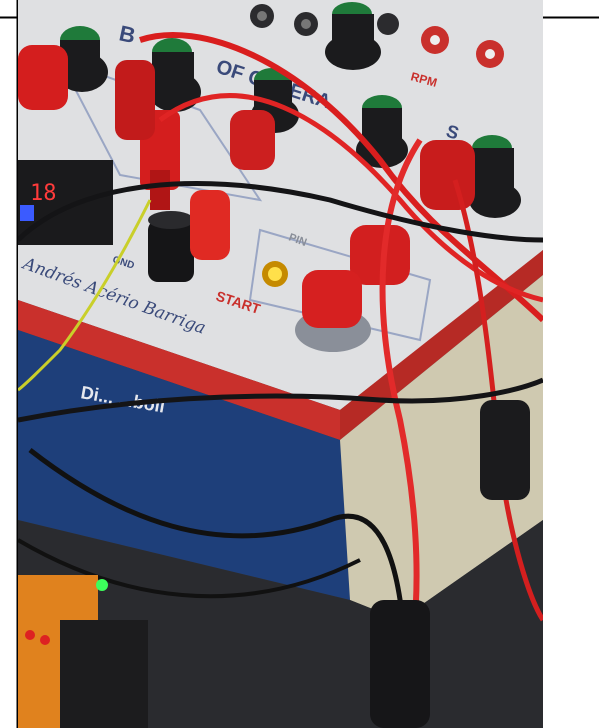  Describe the element at coordinates (27, 213) in the screenshot. I see `display-blue-segment` at that location.